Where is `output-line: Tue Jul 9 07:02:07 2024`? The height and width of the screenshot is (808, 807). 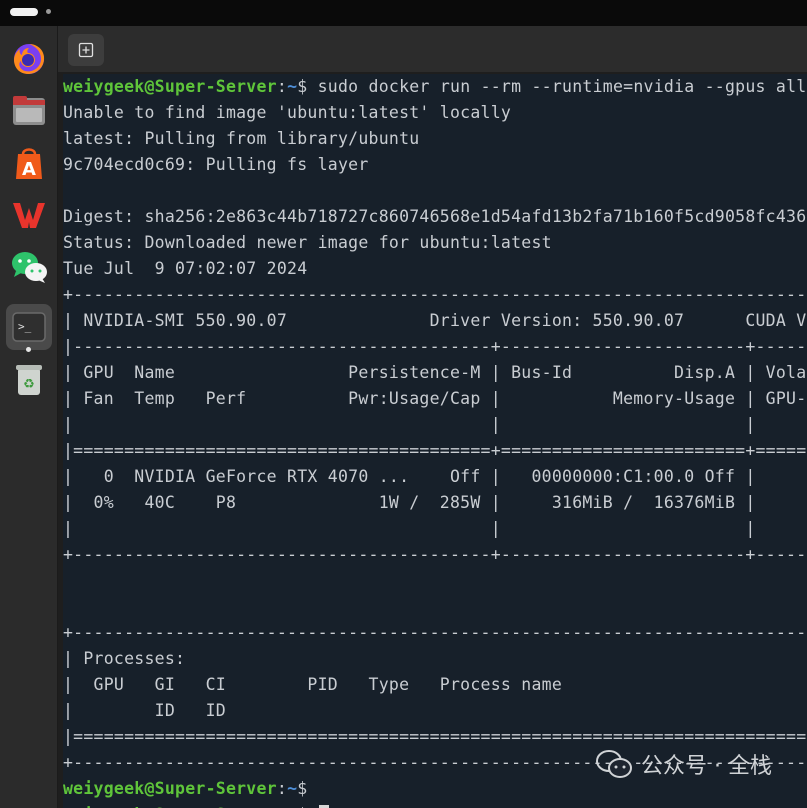
output-line: Tue Jul 9 07:02:07 2024 is located at coordinates (185, 268).